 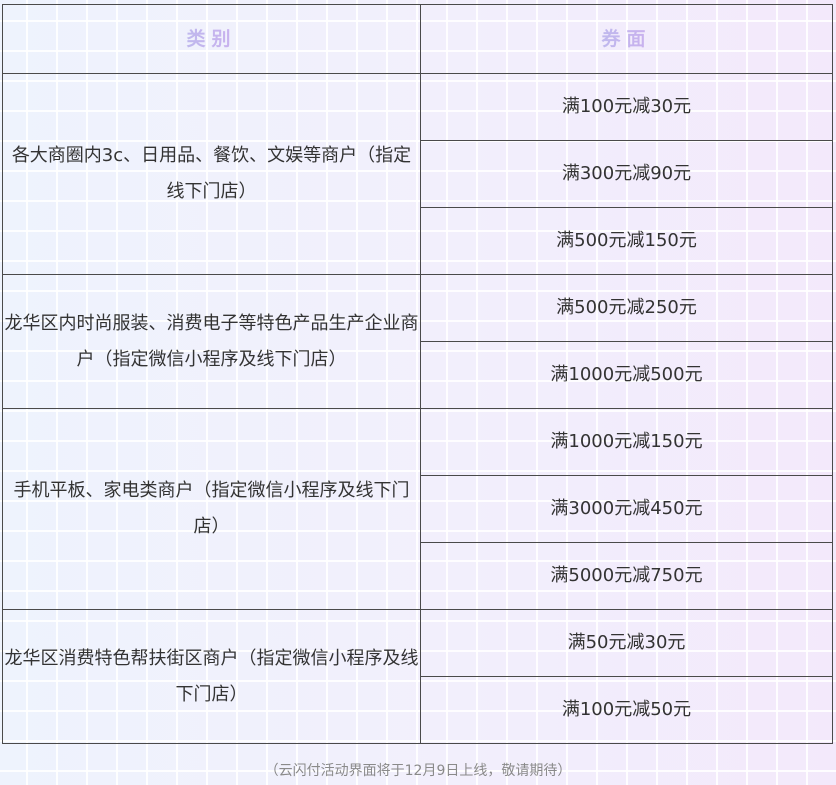 I want to click on category-cell: 各大商圈内3c、日用品、餐饮、文娱等商户（指定线下门店）, so click(x=211, y=174).